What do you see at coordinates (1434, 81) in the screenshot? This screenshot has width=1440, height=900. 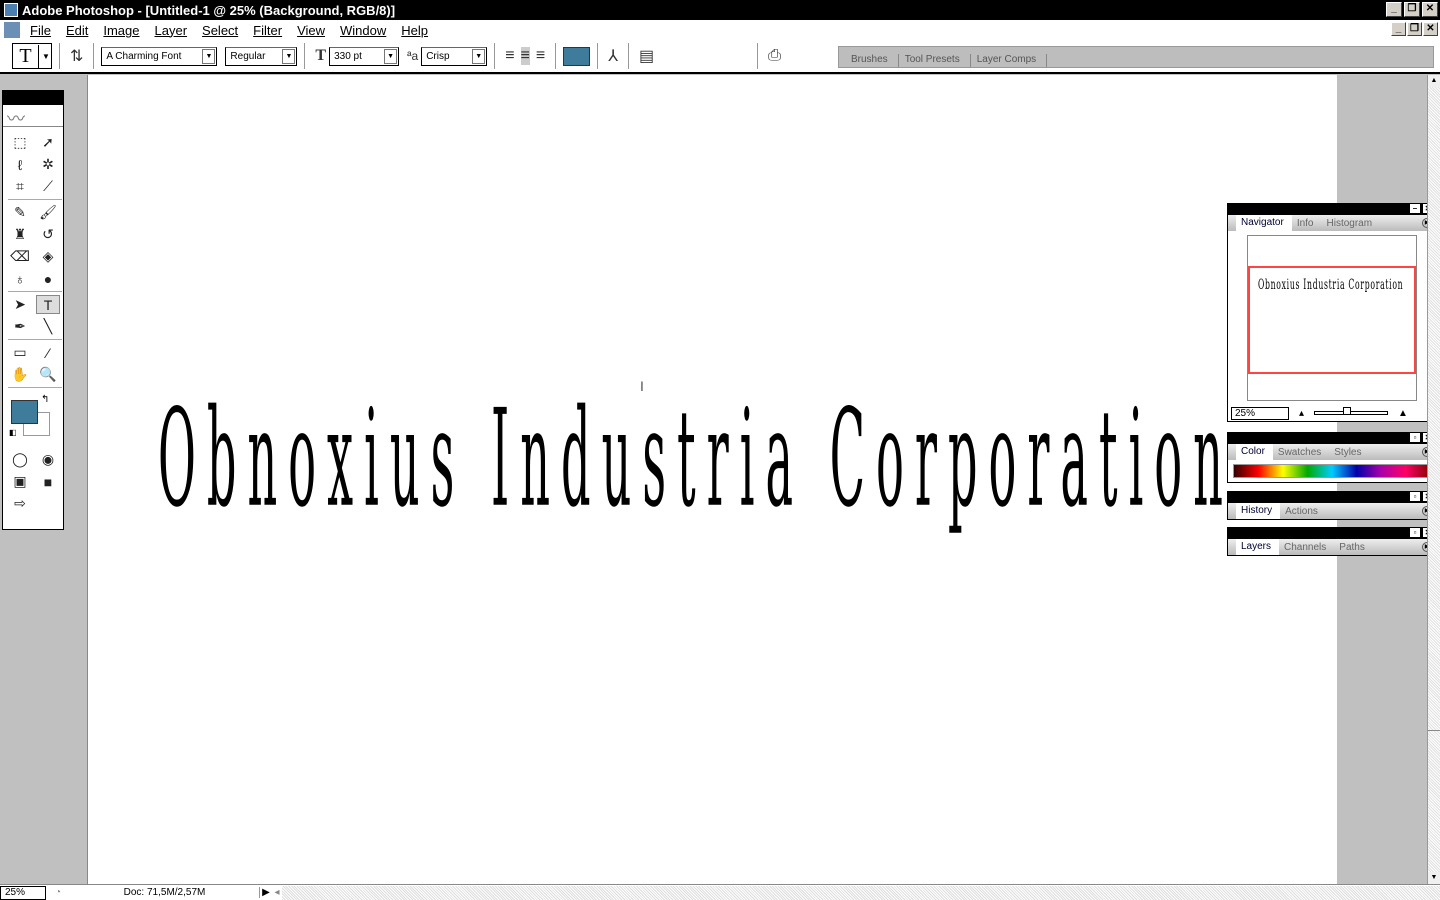 I see `scroll-up-icon: ▲` at bounding box center [1434, 81].